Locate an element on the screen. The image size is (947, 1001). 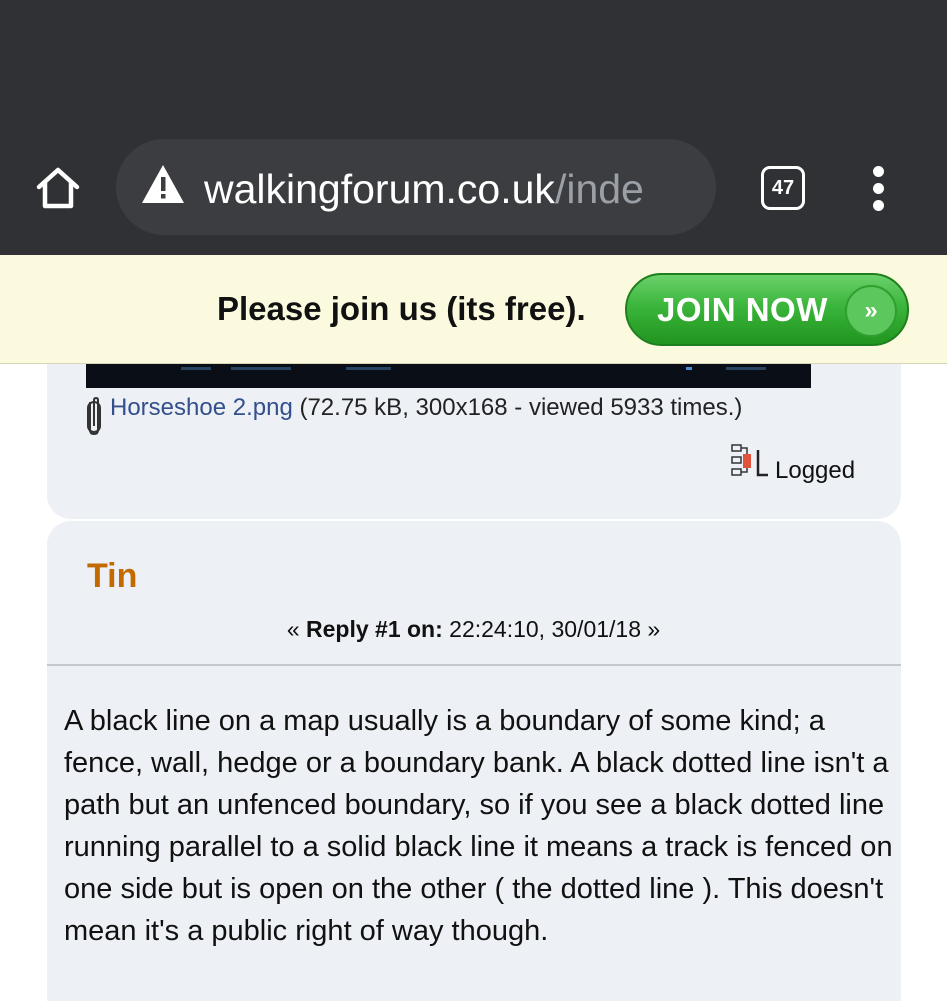
tab-switcher-button: 47 is located at coordinates (783, 188).